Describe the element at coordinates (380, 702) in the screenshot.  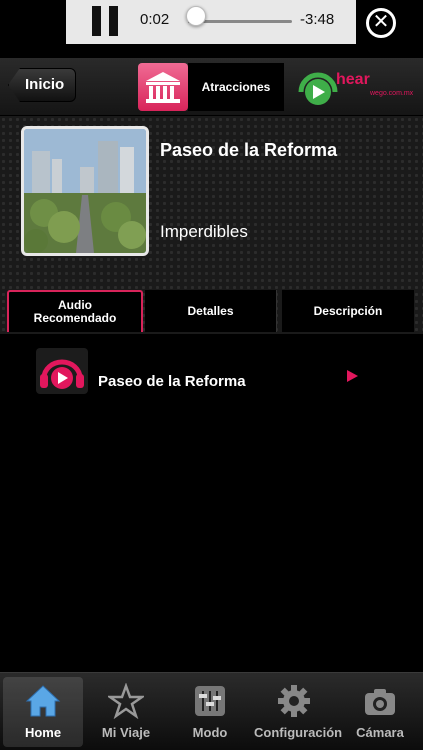
I see `camera-icon` at that location.